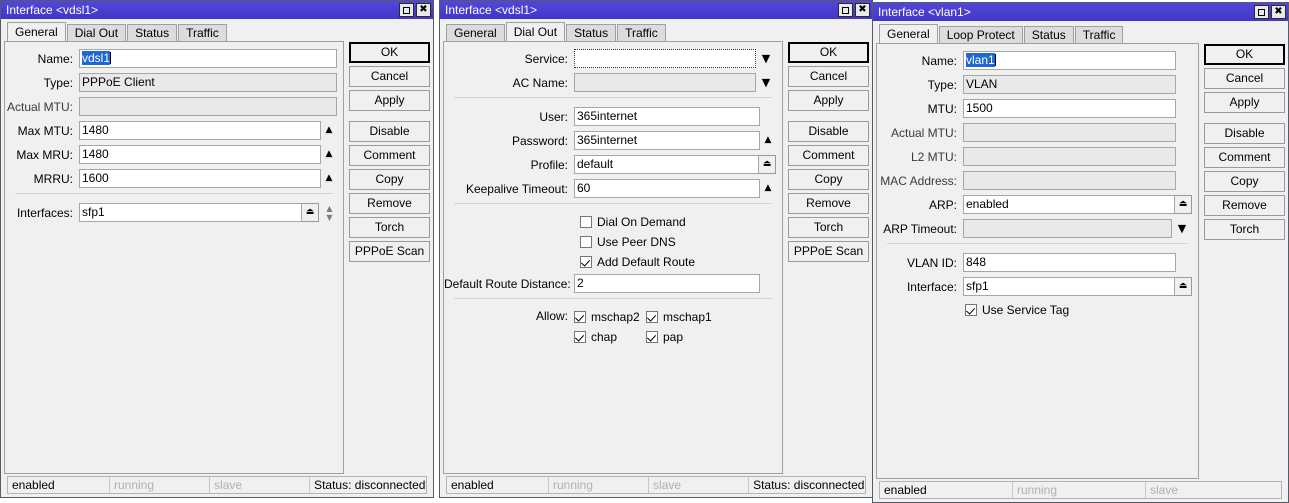  Describe the element at coordinates (667, 116) in the screenshot. I see `user-input: 365internet` at that location.